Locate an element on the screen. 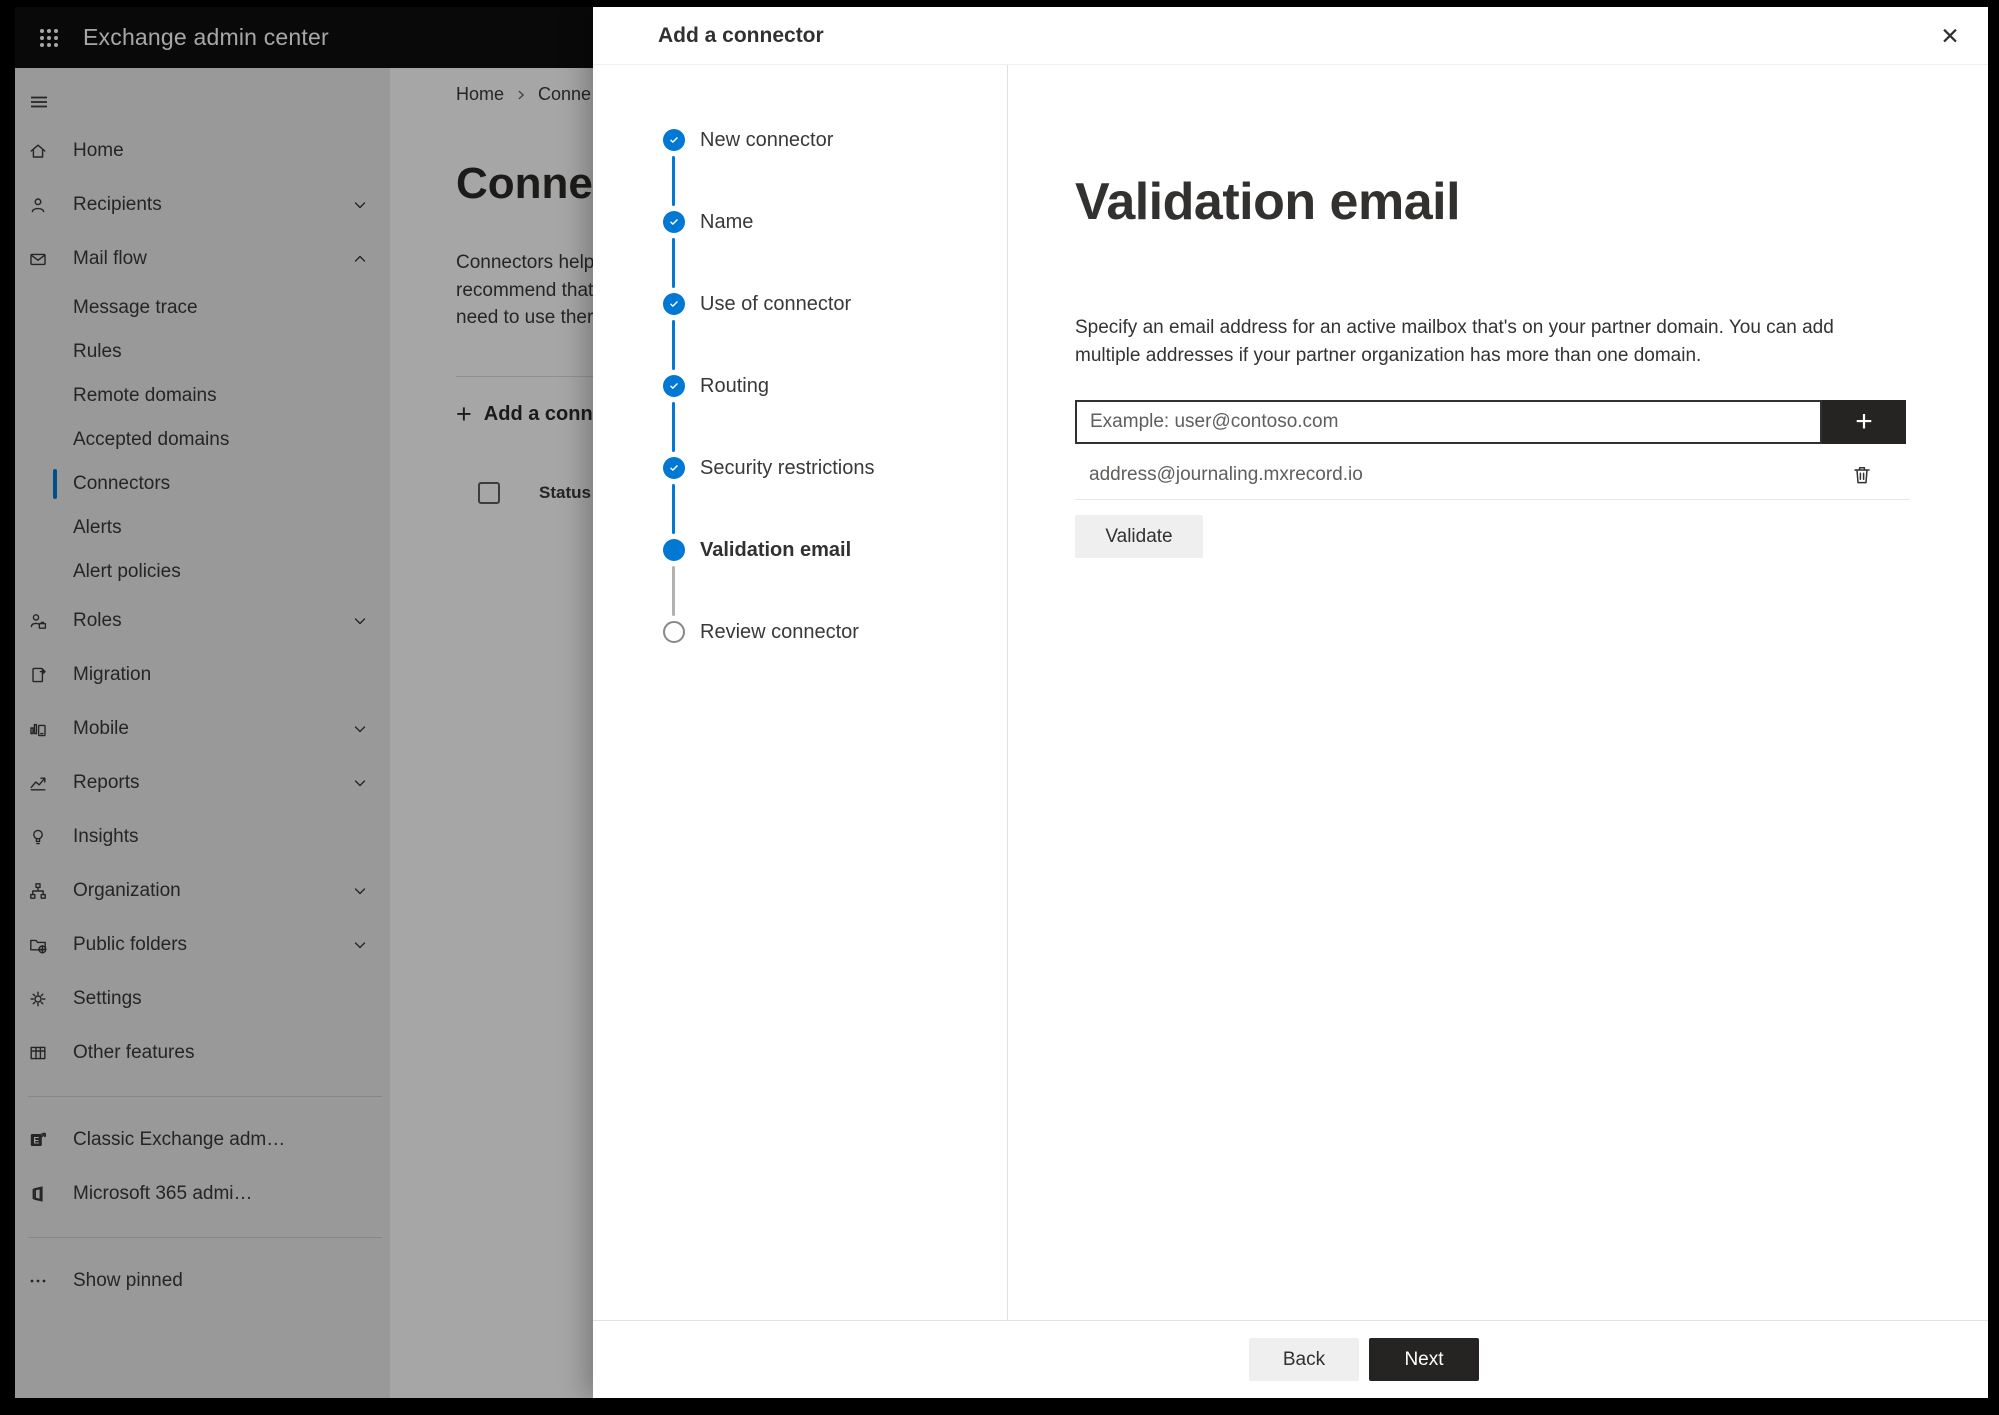  next-button: Next is located at coordinates (1424, 1359).